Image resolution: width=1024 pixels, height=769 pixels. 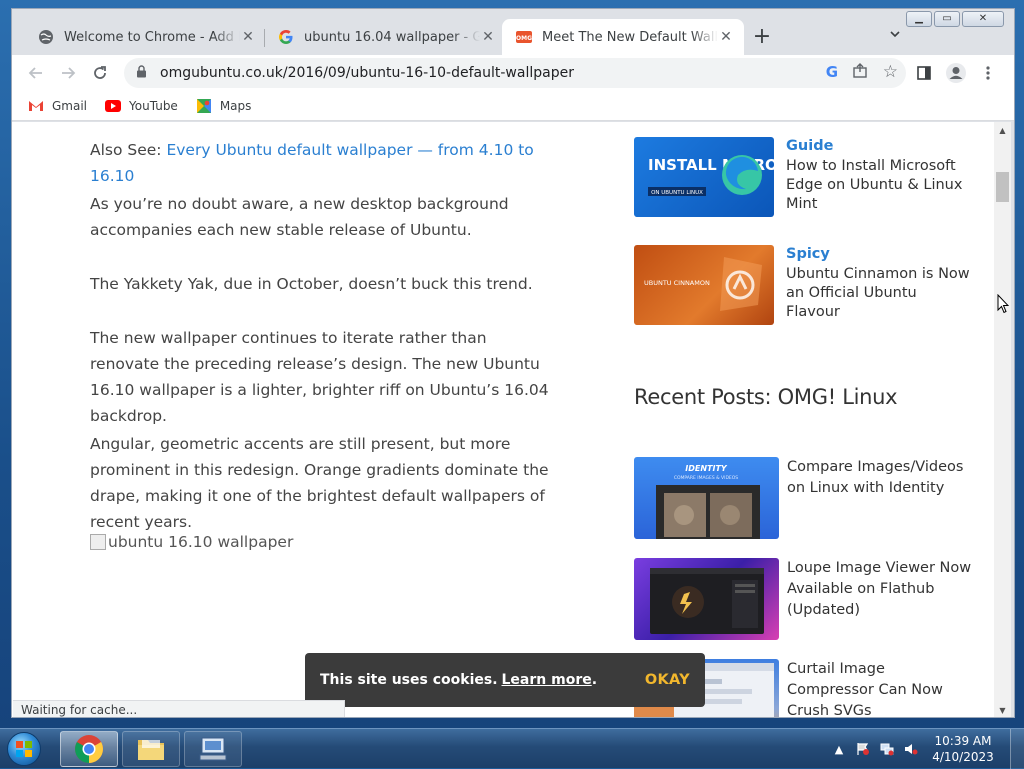 What do you see at coordinates (70, 105) in the screenshot?
I see `bookmark-label: Gmail` at bounding box center [70, 105].